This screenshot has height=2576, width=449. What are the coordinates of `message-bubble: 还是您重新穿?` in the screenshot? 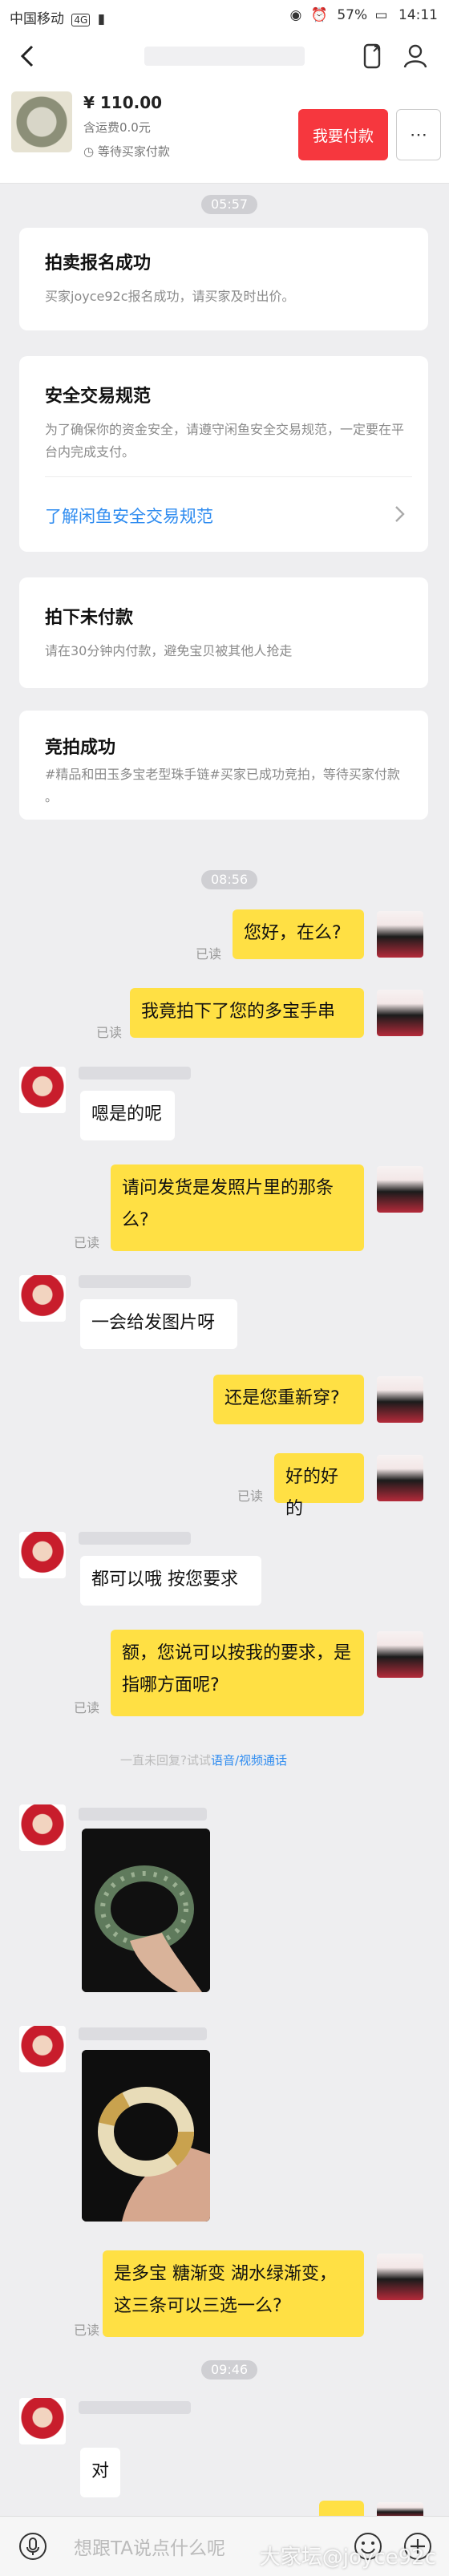 It's located at (288, 1399).